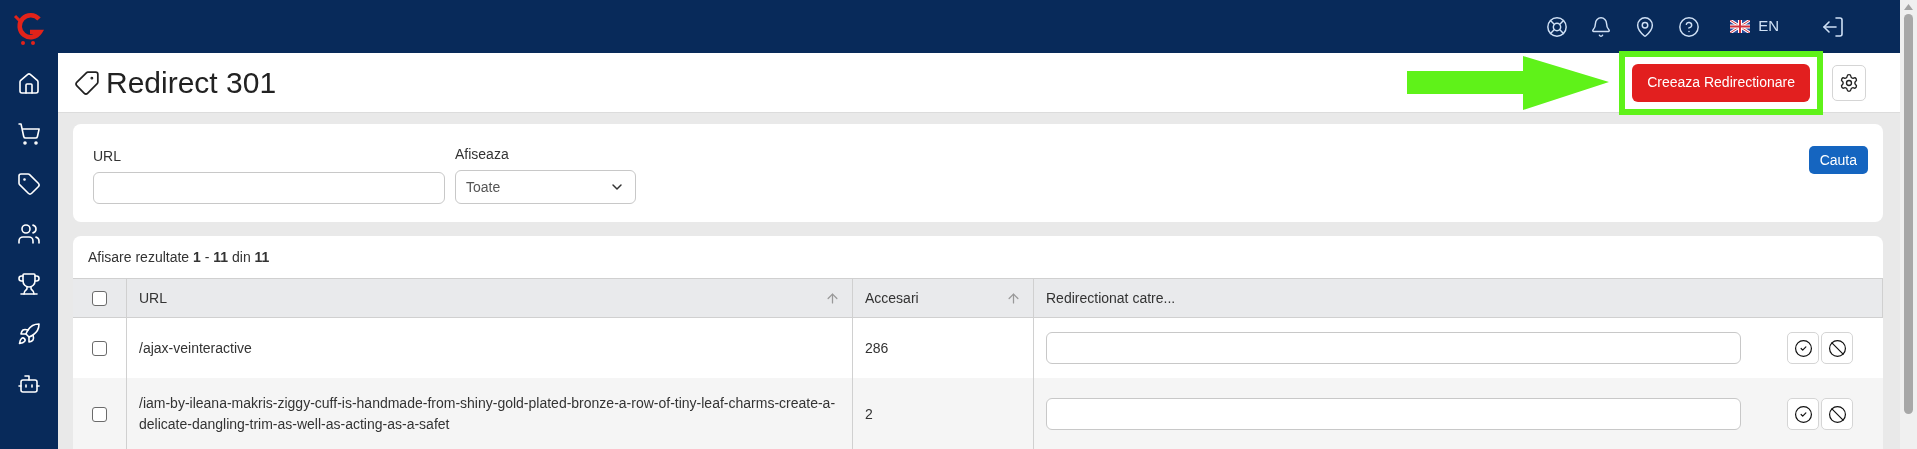  What do you see at coordinates (1721, 82) in the screenshot?
I see `create-redirect-button: Creeaza Redirectionare` at bounding box center [1721, 82].